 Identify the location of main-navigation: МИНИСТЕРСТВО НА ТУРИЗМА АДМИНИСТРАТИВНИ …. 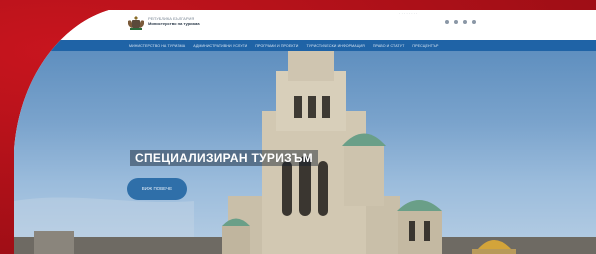
(305, 45).